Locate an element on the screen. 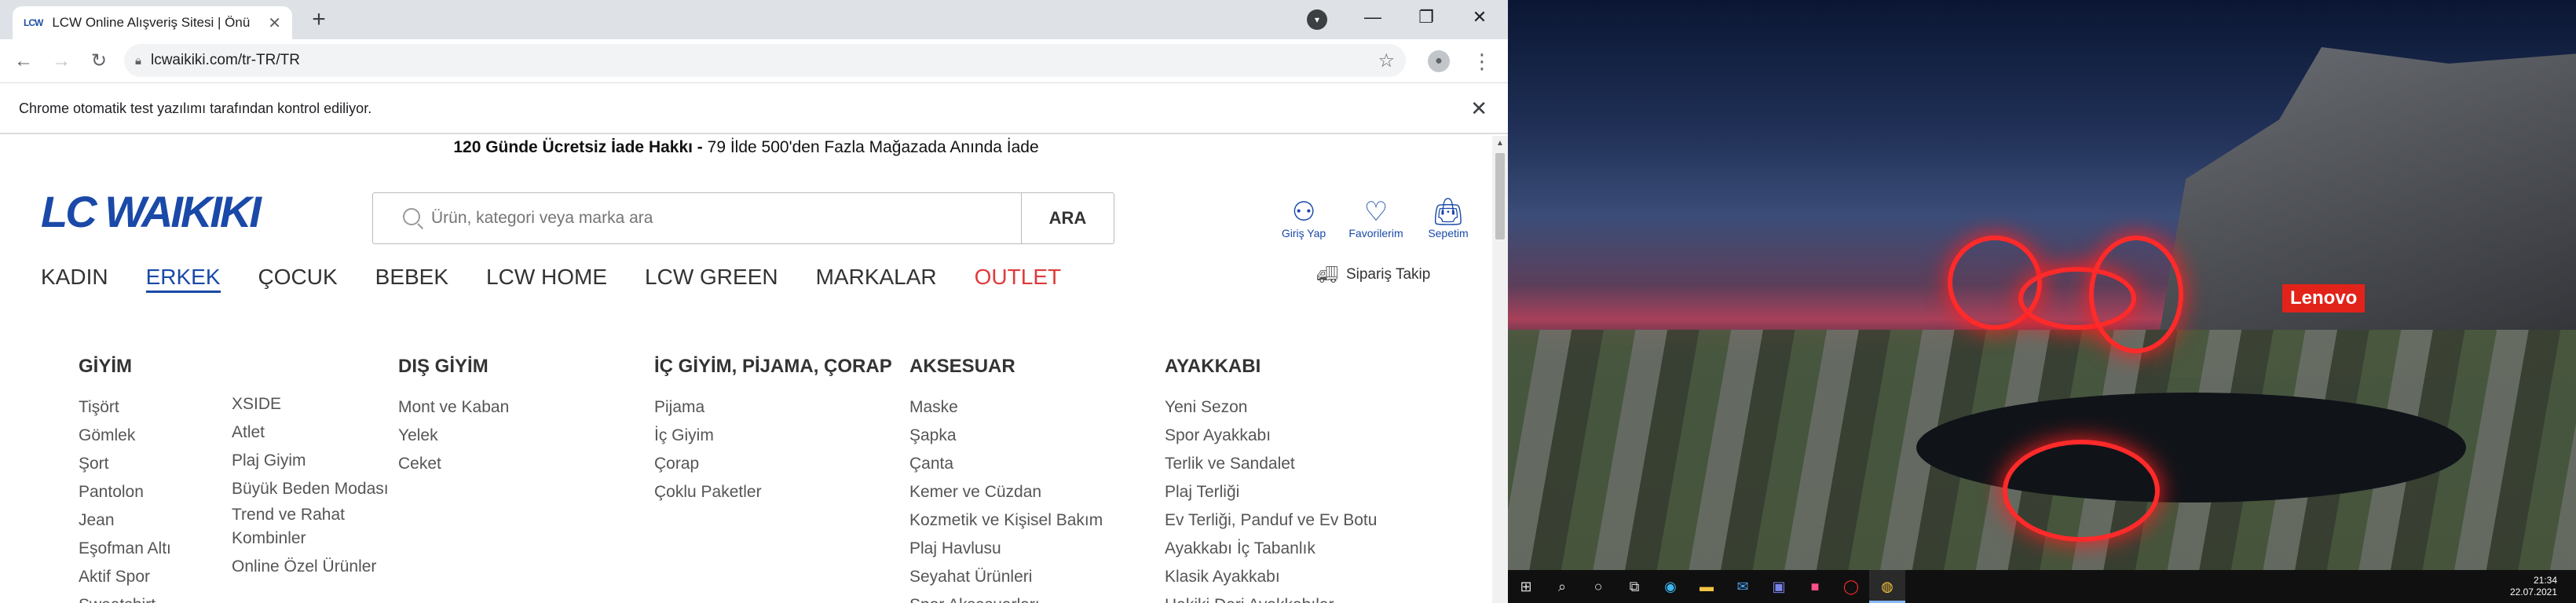  list-item: XSIDE is located at coordinates (311, 404).